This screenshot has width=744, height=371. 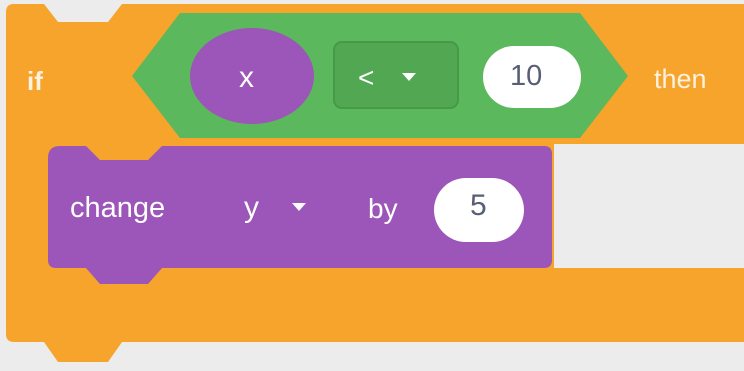 What do you see at coordinates (366, 77) in the screenshot?
I see `operator-label: <` at bounding box center [366, 77].